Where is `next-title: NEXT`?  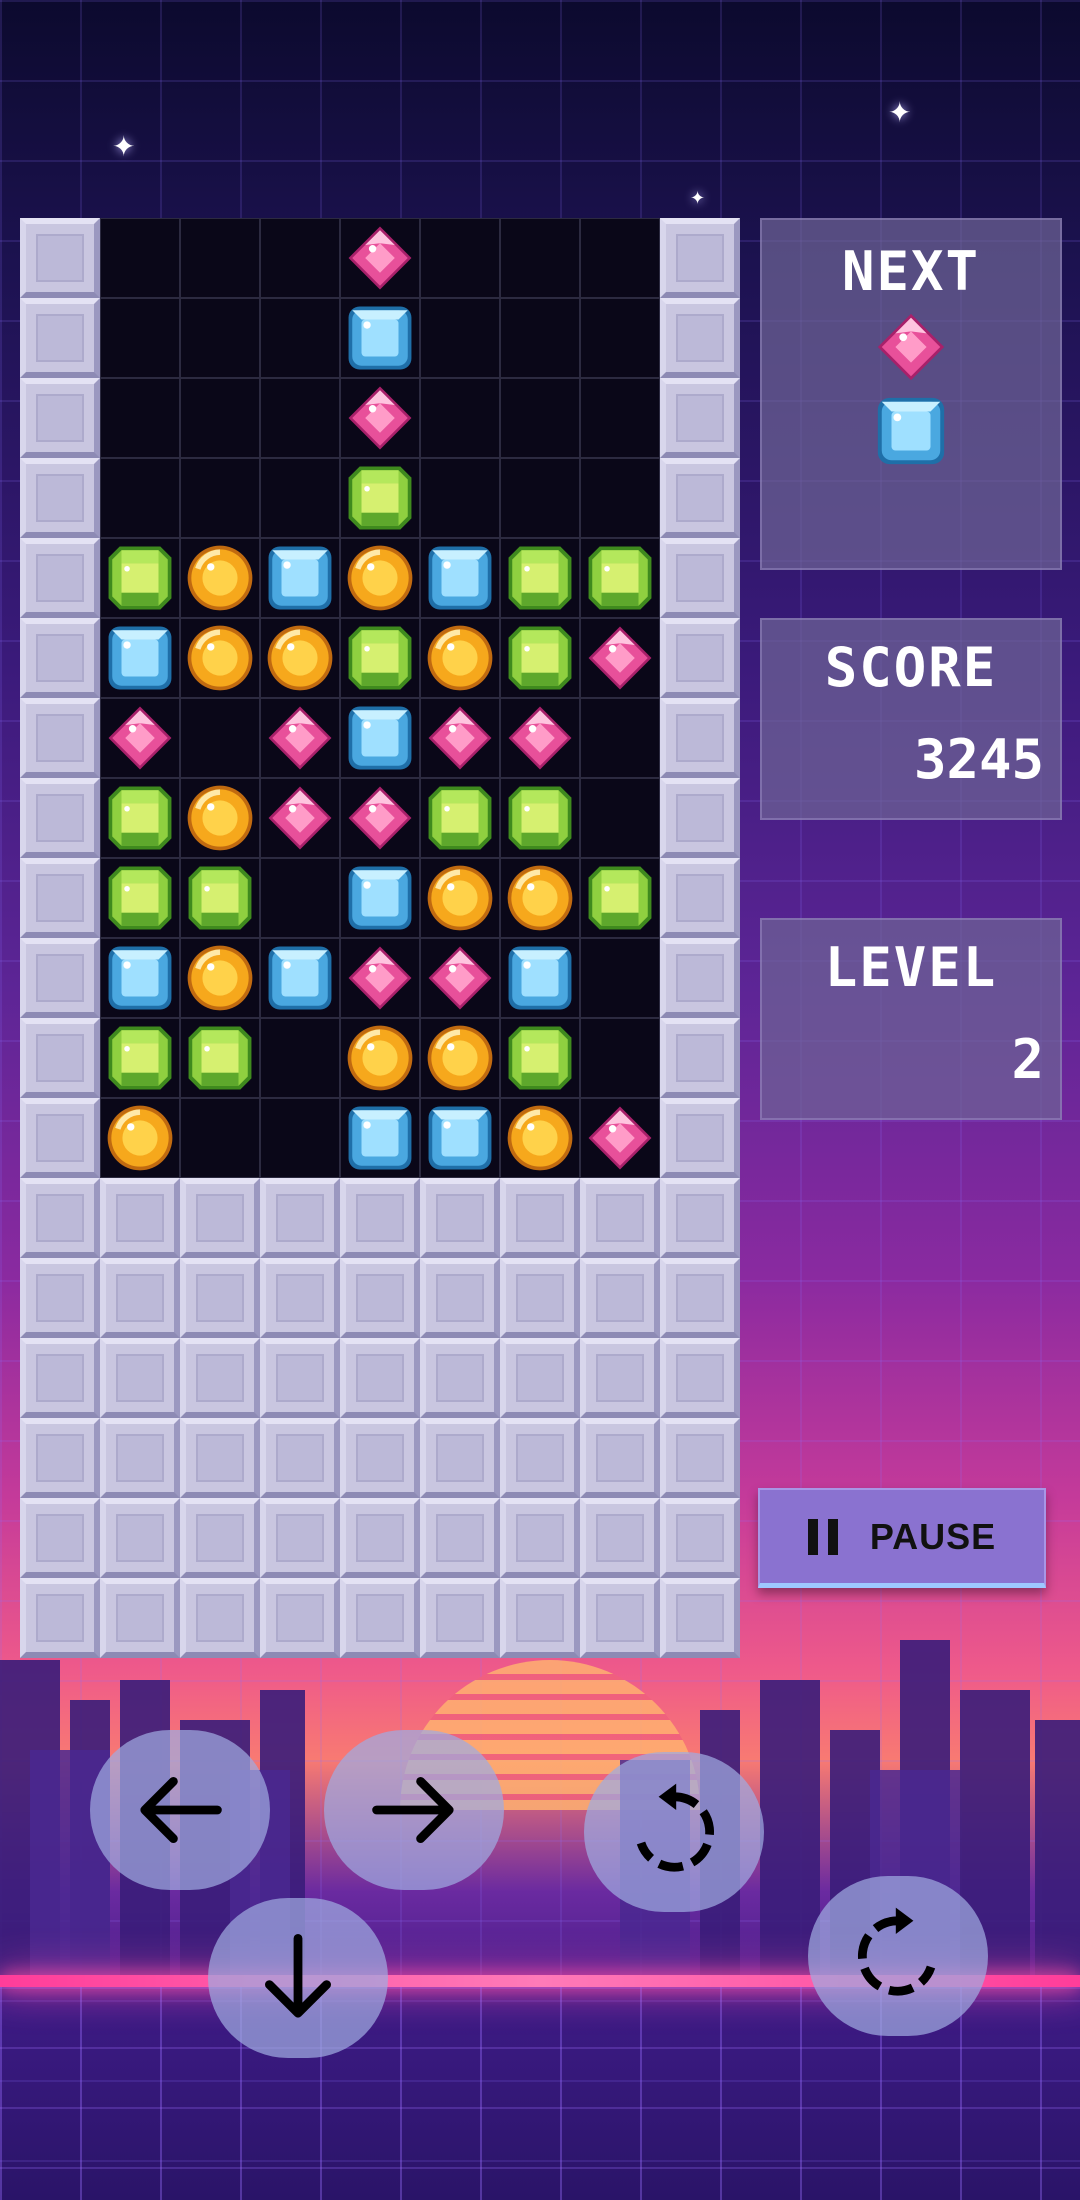
next-title: NEXT is located at coordinates (911, 271).